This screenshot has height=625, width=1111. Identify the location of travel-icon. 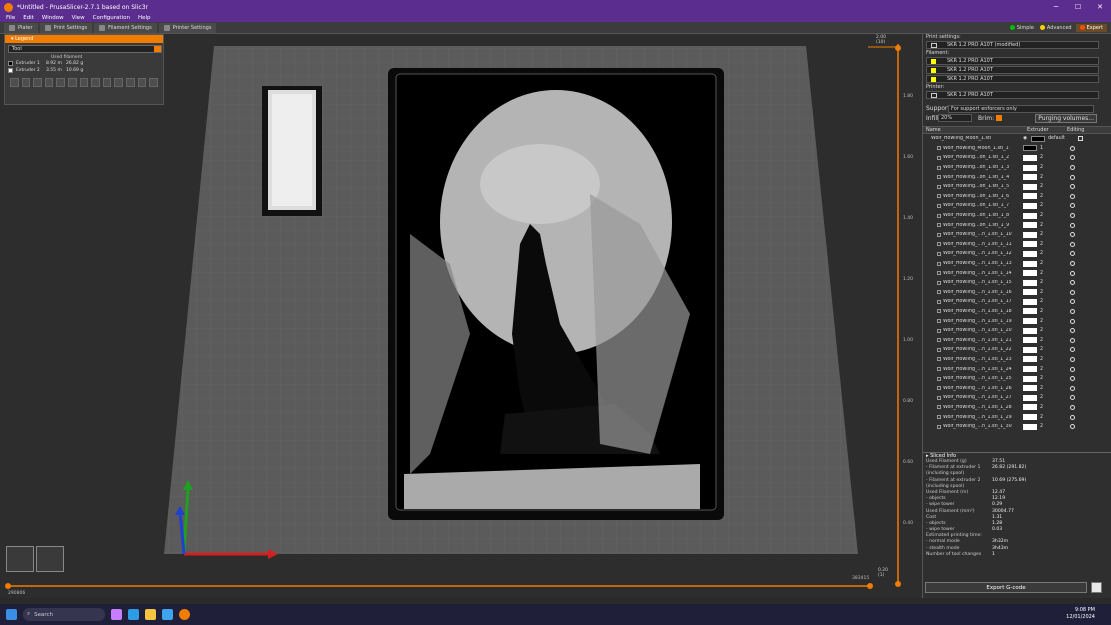
(14, 82).